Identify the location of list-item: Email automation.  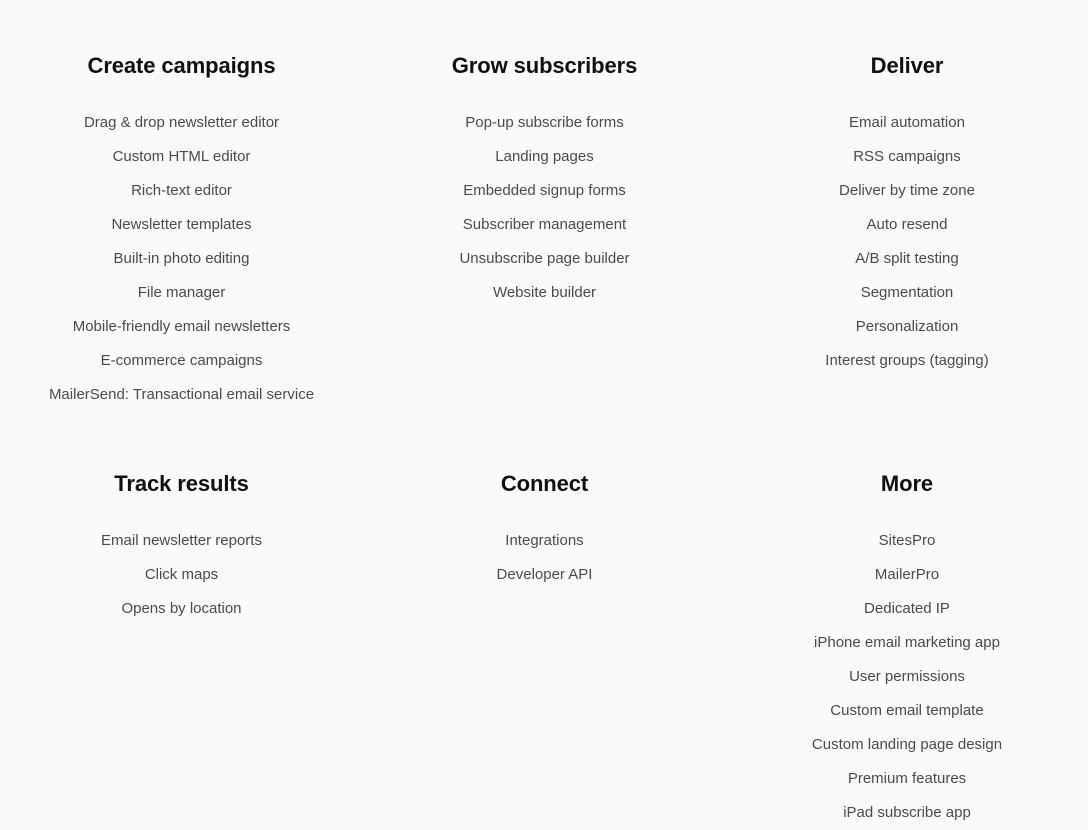
(907, 123).